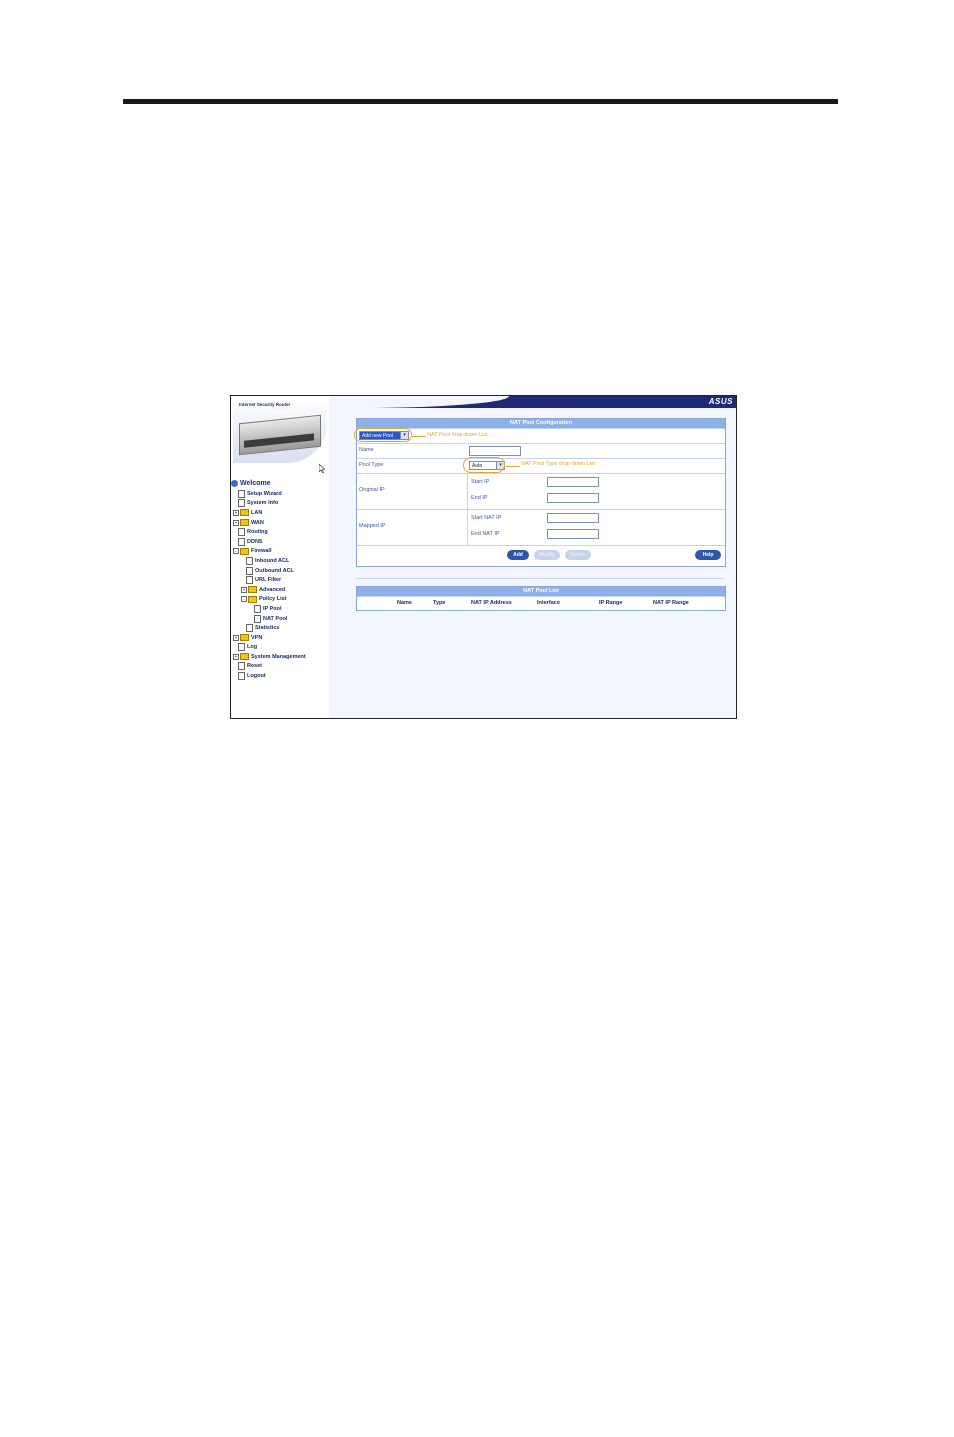  Describe the element at coordinates (280, 435) in the screenshot. I see `router-device-image` at that location.